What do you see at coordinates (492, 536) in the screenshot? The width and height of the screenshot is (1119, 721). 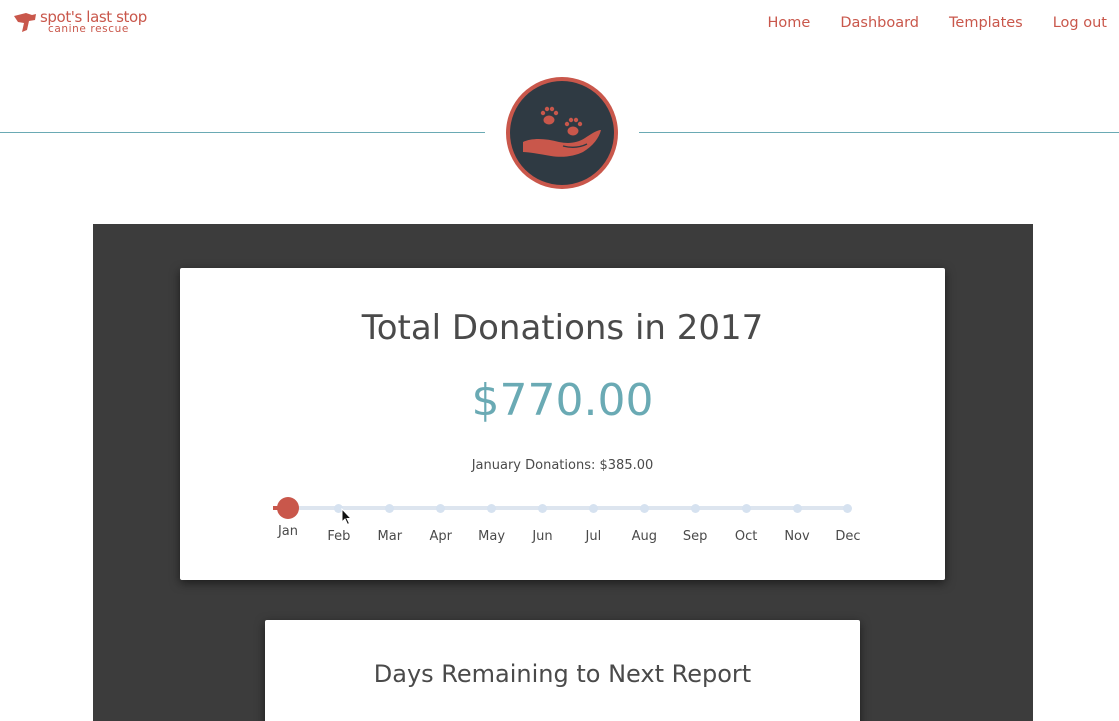 I see `slider-month-label: May` at bounding box center [492, 536].